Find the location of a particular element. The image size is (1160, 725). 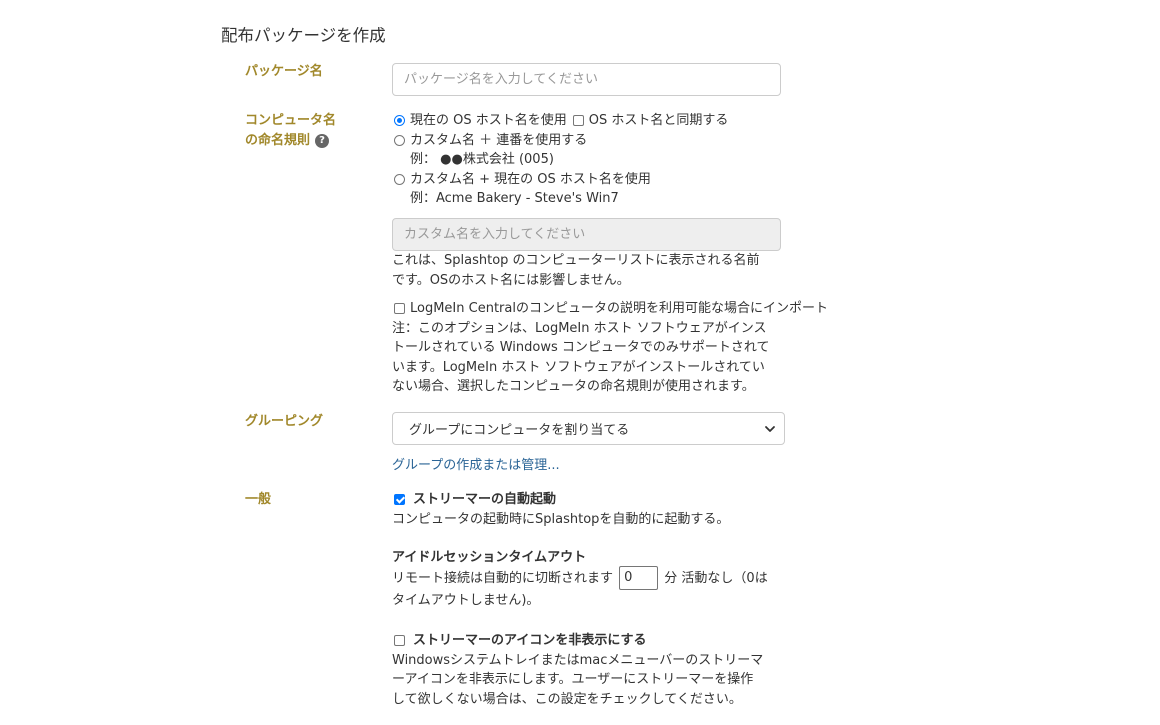

autostart-label: ストリーマーの自動起動 is located at coordinates (485, 499).